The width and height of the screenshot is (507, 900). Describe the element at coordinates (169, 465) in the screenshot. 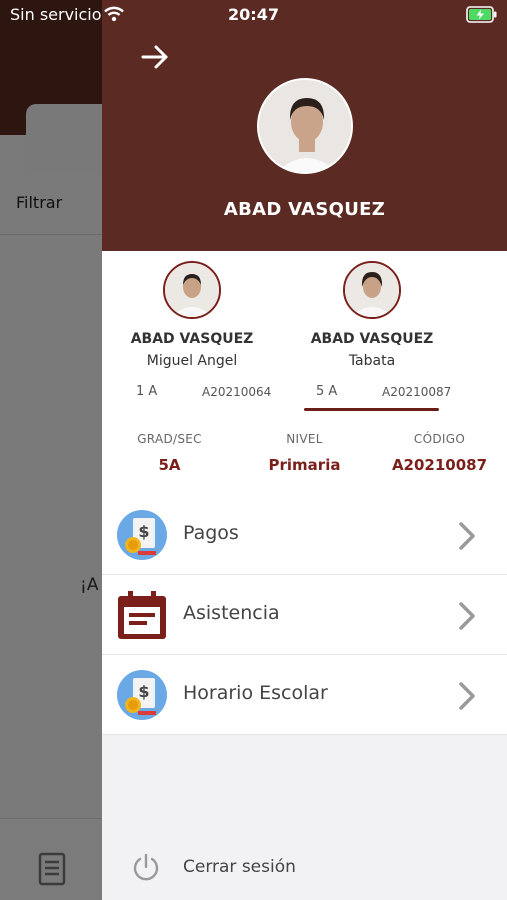

I see `info-value: 5A` at that location.